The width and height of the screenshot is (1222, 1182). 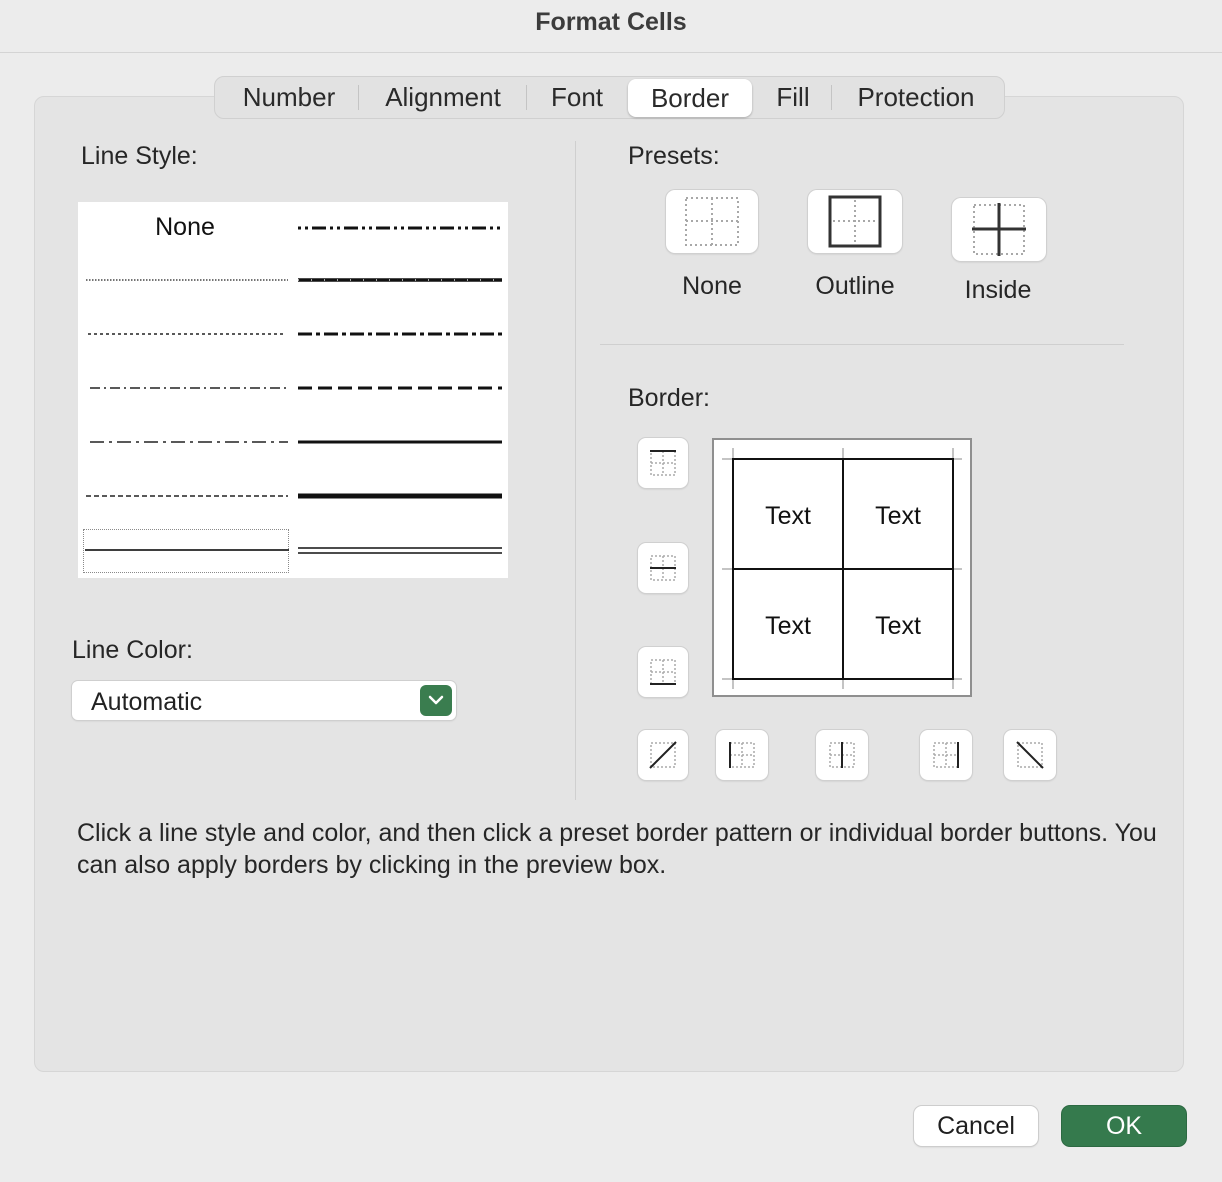 What do you see at coordinates (1124, 1126) in the screenshot?
I see `ok-button: OK` at bounding box center [1124, 1126].